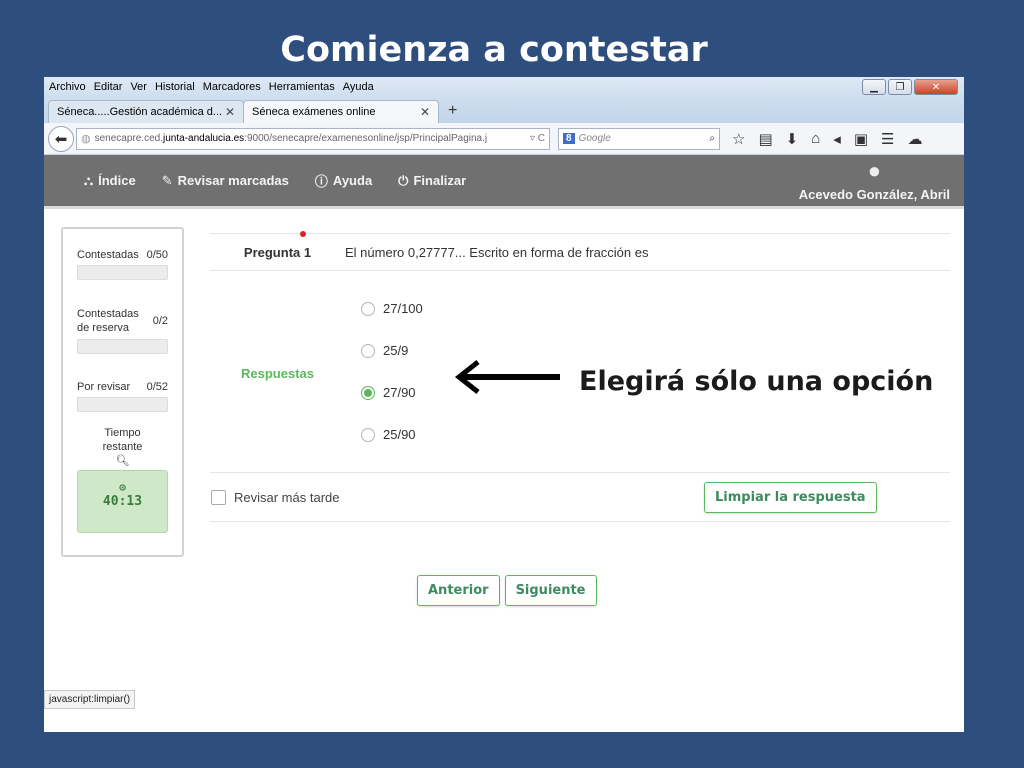 This screenshot has width=1024, height=768. I want to click on tab-seneca-examenes: Séneca exámenes online ✕, so click(341, 111).